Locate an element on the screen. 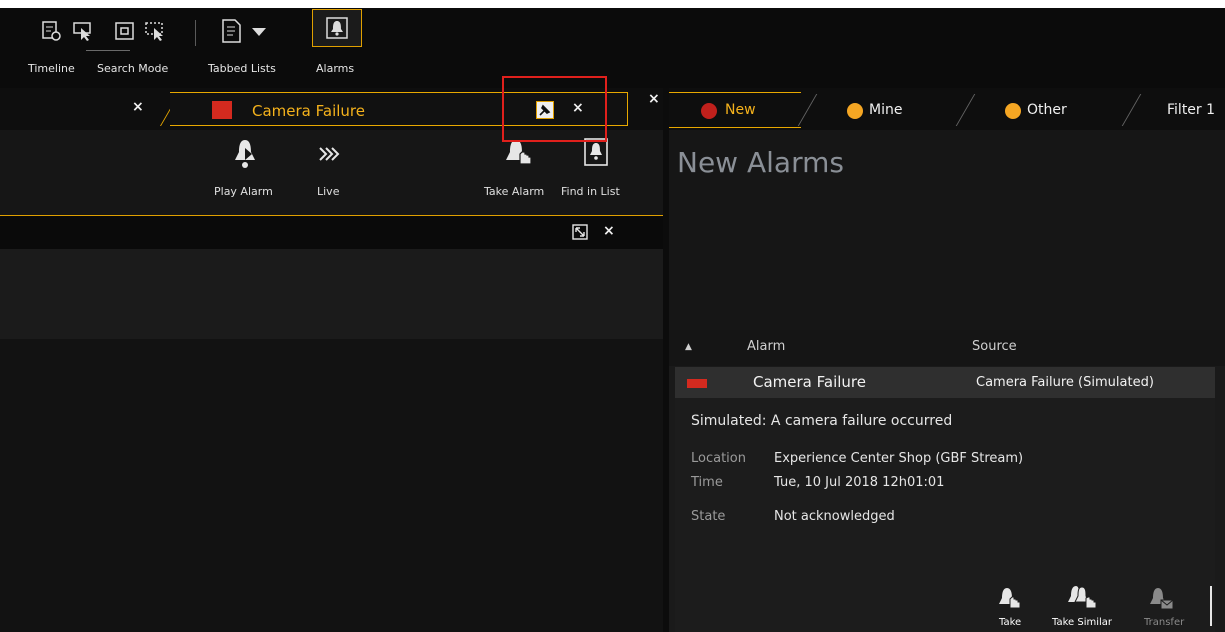  inactive-tab-close-button: × is located at coordinates (138, 107).